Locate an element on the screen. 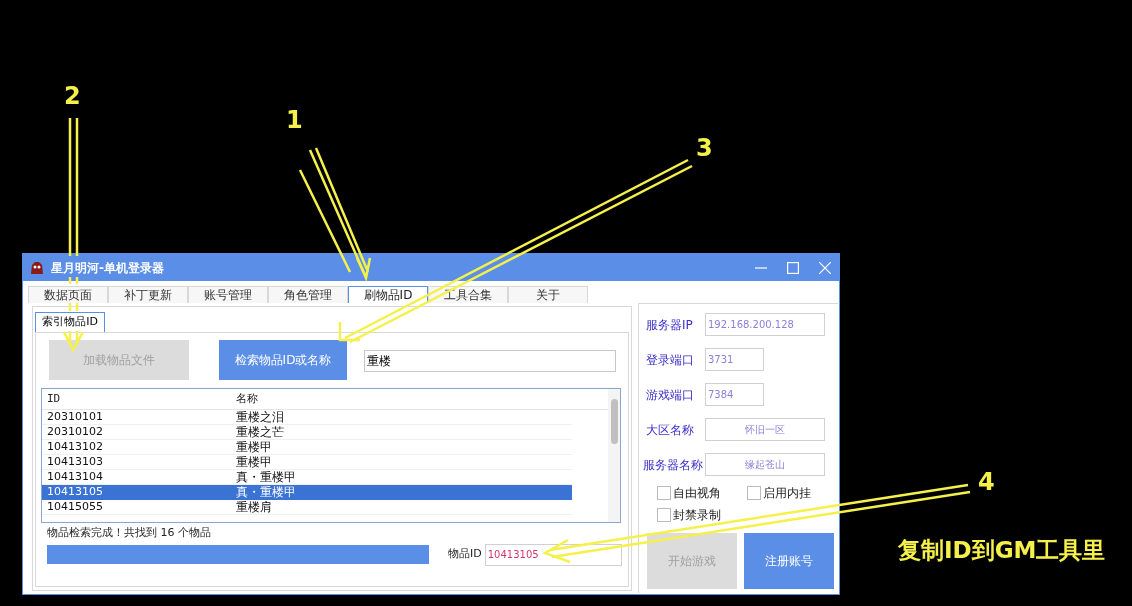 This screenshot has height=606, width=1132. table-cell-text: 10415055 is located at coordinates (75, 506).